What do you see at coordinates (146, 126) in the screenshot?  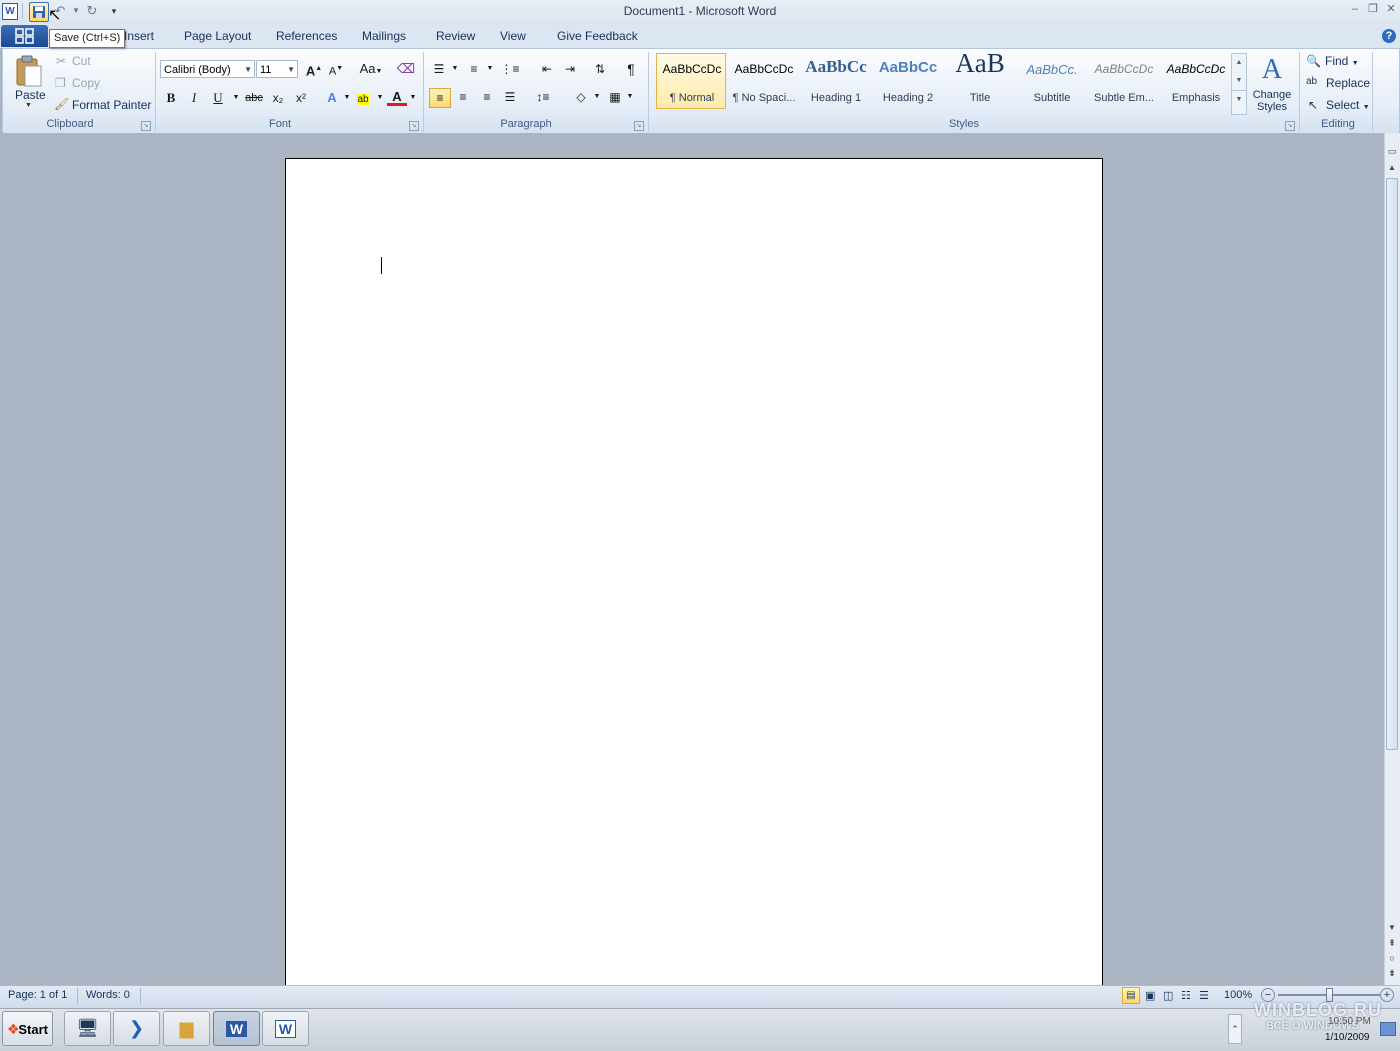 I see `clipboard-launcher-icon: ↘` at bounding box center [146, 126].